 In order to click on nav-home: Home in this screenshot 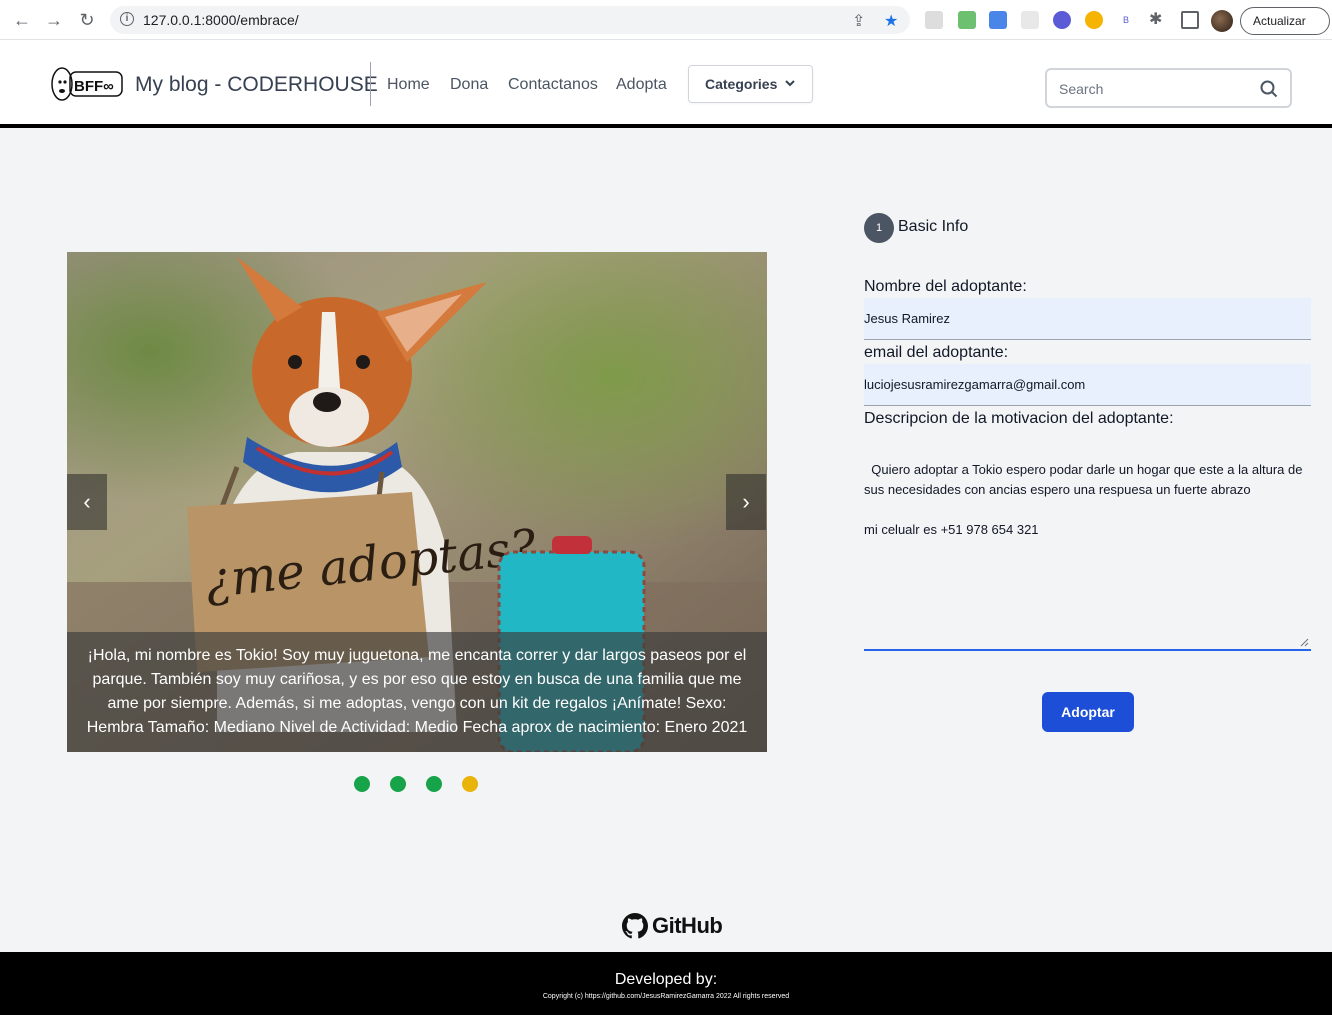, I will do `click(408, 85)`.